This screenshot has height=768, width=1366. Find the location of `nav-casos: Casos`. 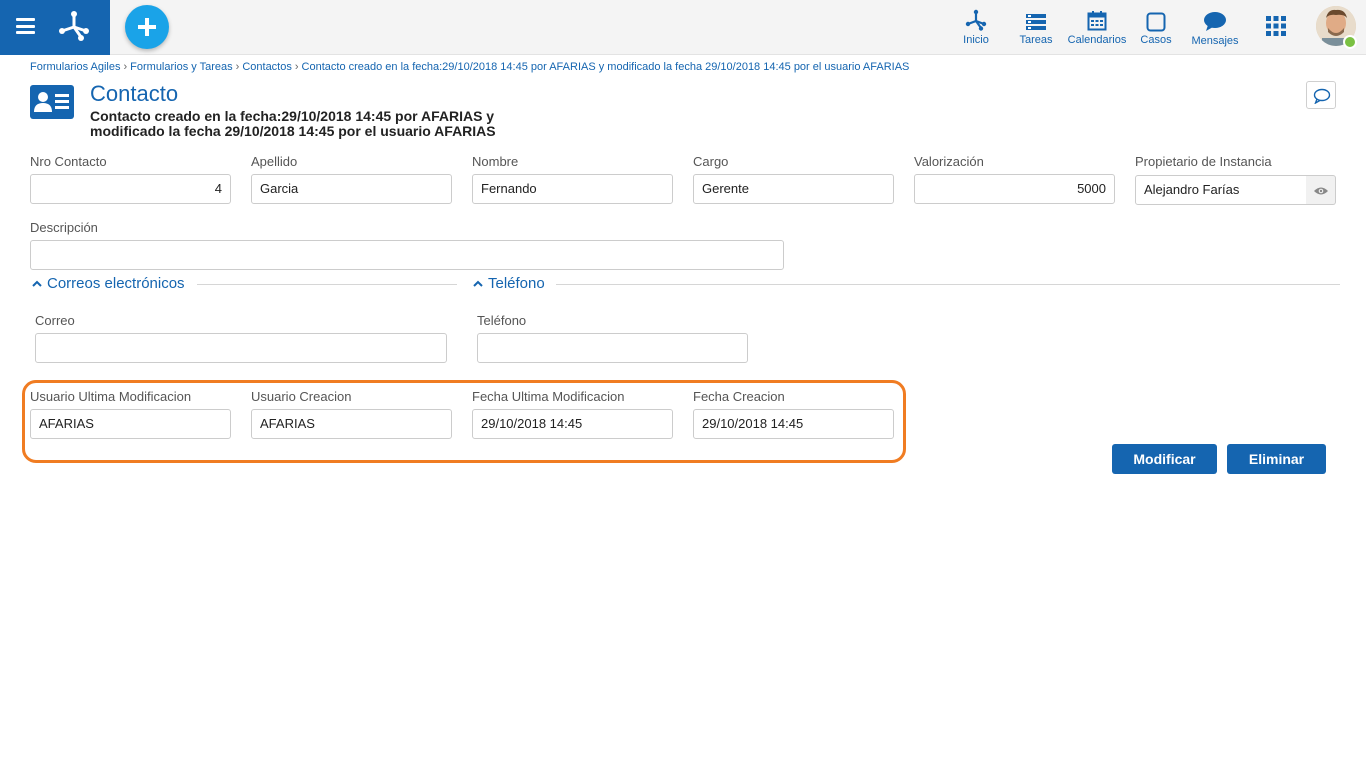

nav-casos: Casos is located at coordinates (1156, 26).